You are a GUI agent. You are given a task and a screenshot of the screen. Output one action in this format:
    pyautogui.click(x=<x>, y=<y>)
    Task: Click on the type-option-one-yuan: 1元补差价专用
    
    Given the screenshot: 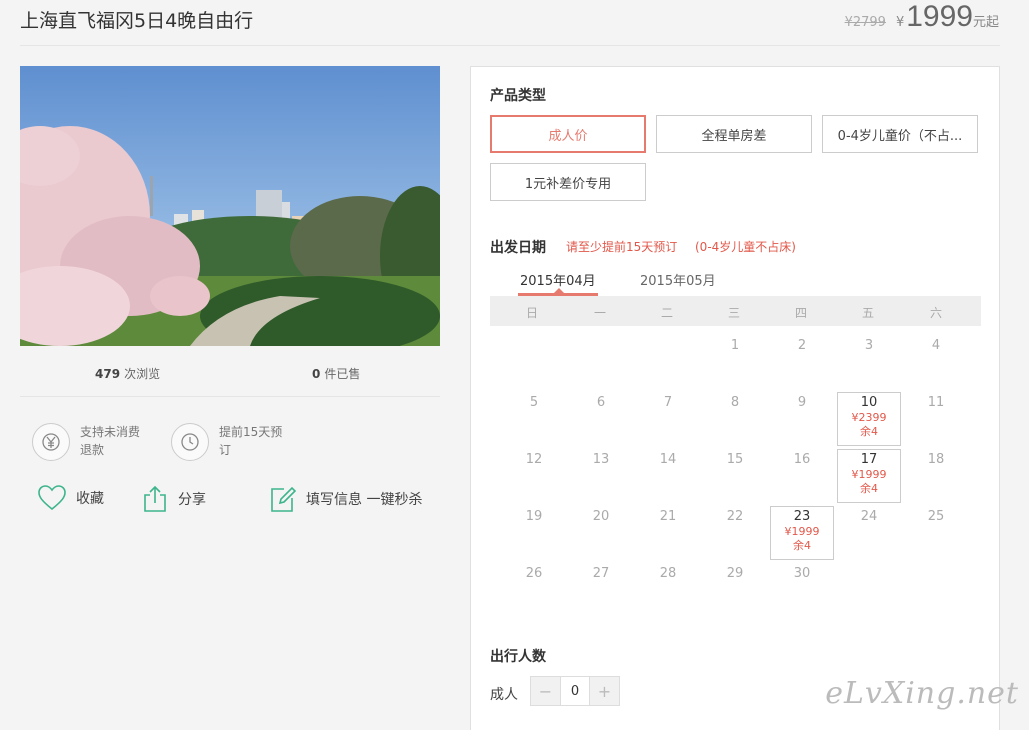 What is the action you would take?
    pyautogui.click(x=568, y=182)
    